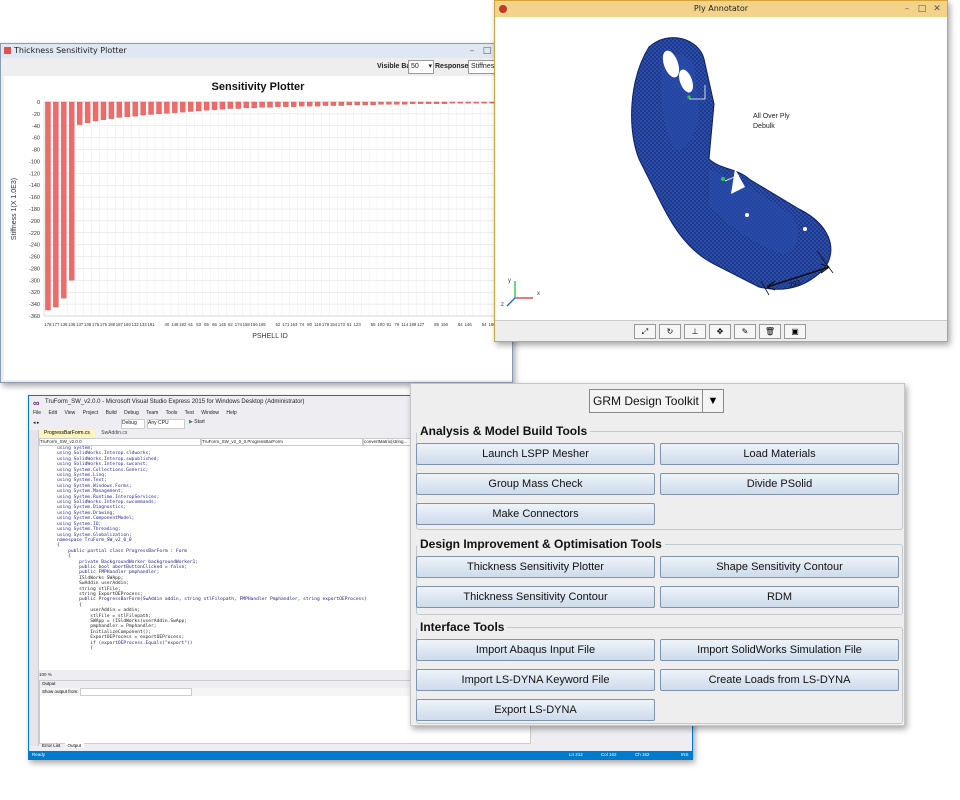 The height and width of the screenshot is (800, 960). Describe the element at coordinates (436, 324) in the screenshot. I see `x-tick-label: 89` at that location.